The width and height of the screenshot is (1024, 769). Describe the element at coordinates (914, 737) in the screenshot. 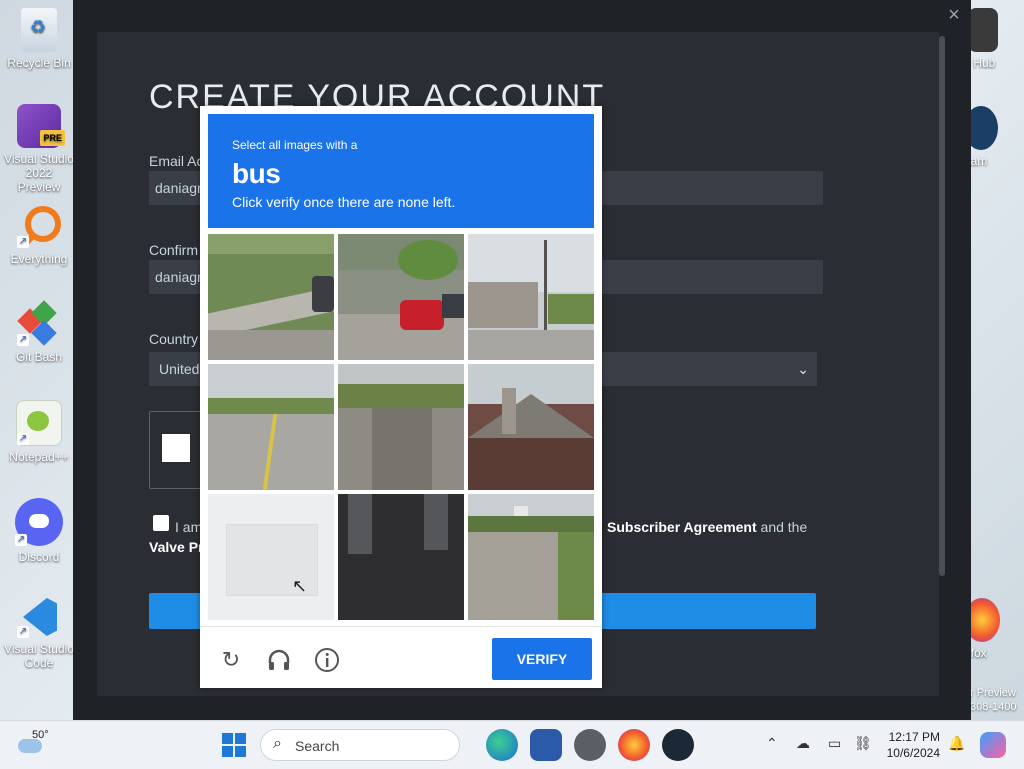

I see `clock-time: 12:17 PM` at that location.